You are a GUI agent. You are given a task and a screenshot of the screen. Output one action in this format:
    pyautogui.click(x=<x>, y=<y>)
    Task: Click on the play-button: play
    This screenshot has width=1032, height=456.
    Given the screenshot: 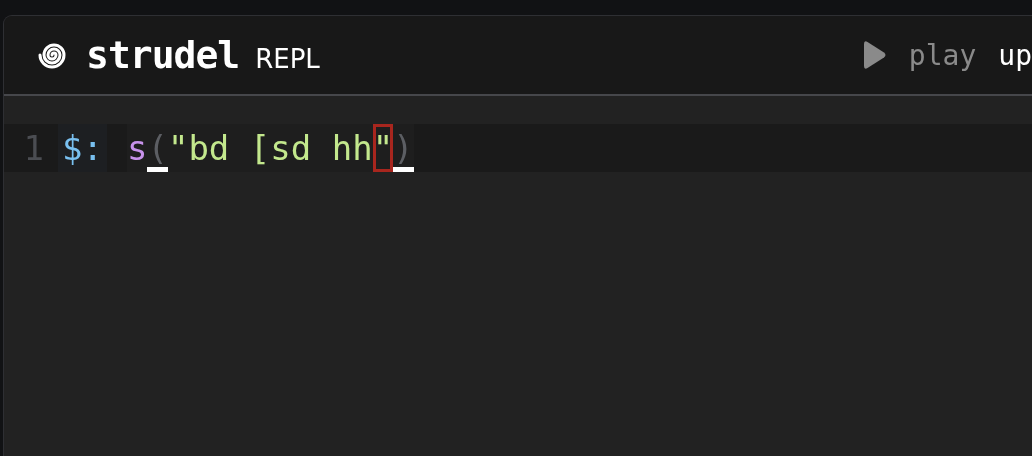 What is the action you would take?
    pyautogui.click(x=918, y=55)
    